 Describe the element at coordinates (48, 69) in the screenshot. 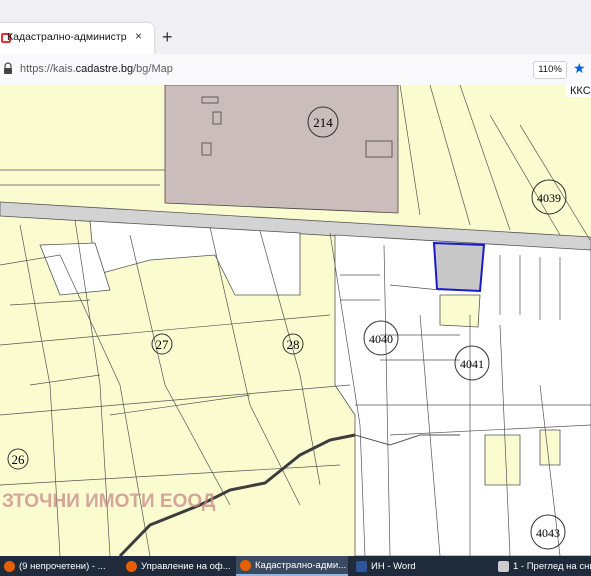

I see `url-prefix: https://kais.` at that location.